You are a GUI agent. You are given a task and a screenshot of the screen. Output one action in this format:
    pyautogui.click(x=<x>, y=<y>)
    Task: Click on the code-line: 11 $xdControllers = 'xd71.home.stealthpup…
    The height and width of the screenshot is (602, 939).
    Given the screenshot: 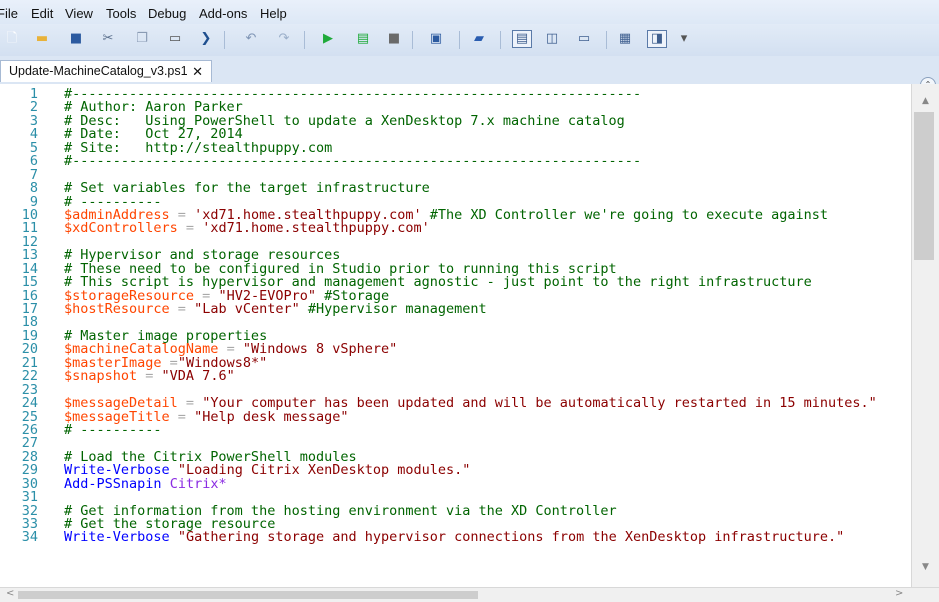 What is the action you would take?
    pyautogui.click(x=455, y=228)
    